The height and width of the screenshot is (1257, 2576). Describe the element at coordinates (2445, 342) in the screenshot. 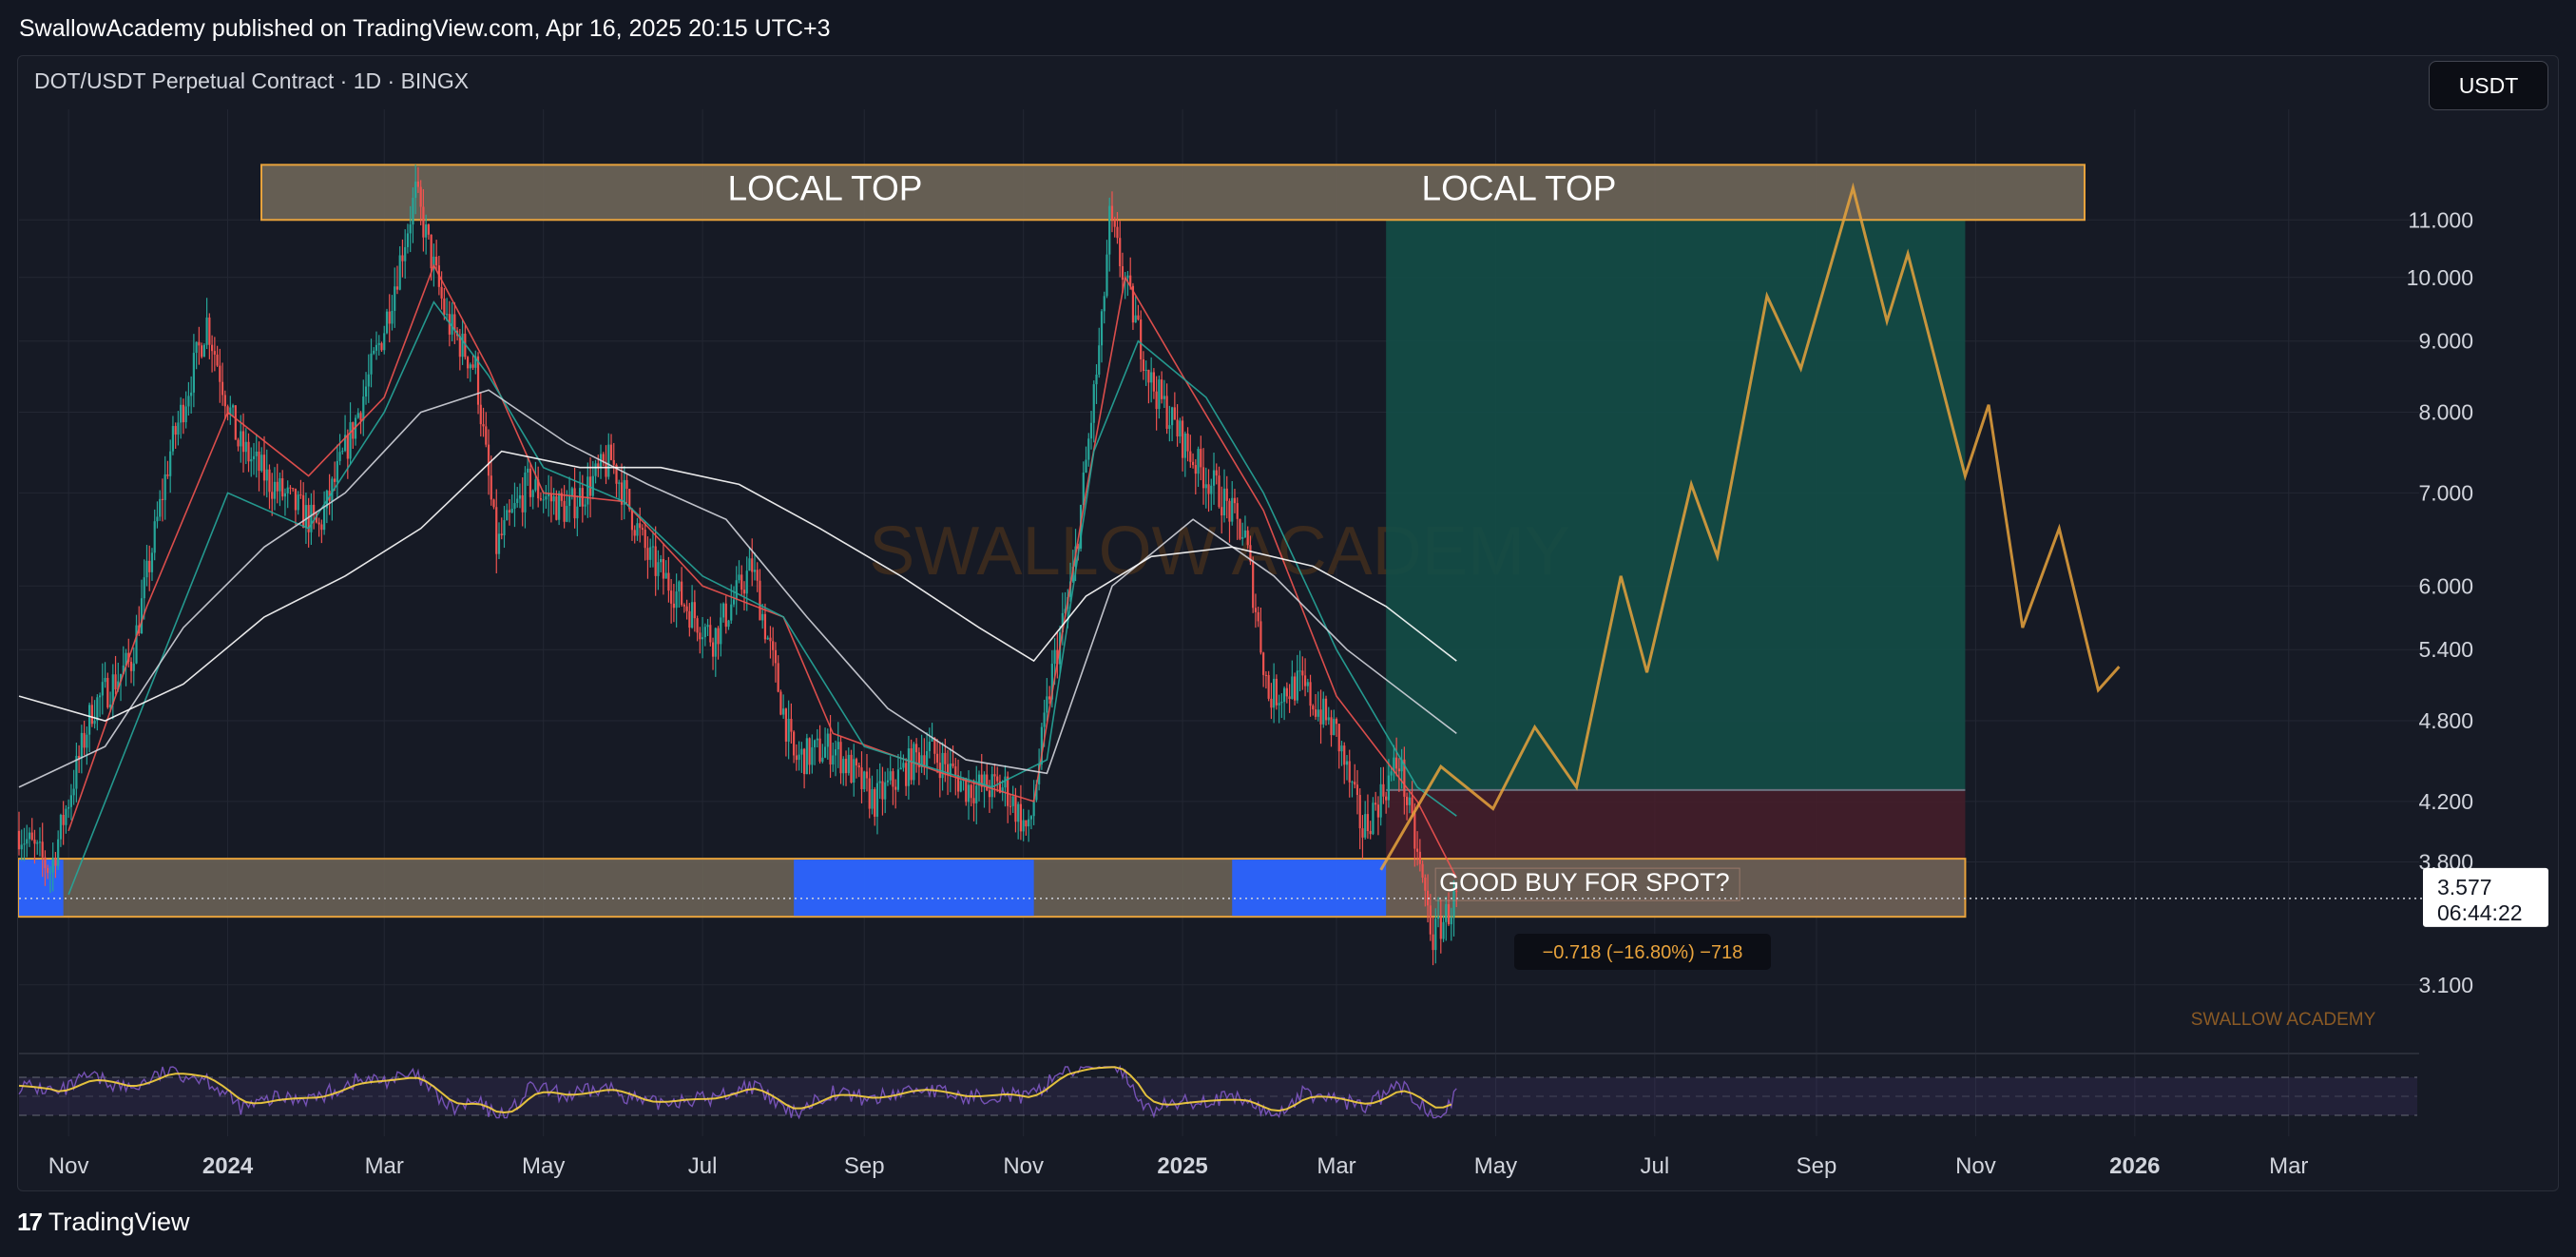

I see `y-axis-tick-label: 9.000` at that location.